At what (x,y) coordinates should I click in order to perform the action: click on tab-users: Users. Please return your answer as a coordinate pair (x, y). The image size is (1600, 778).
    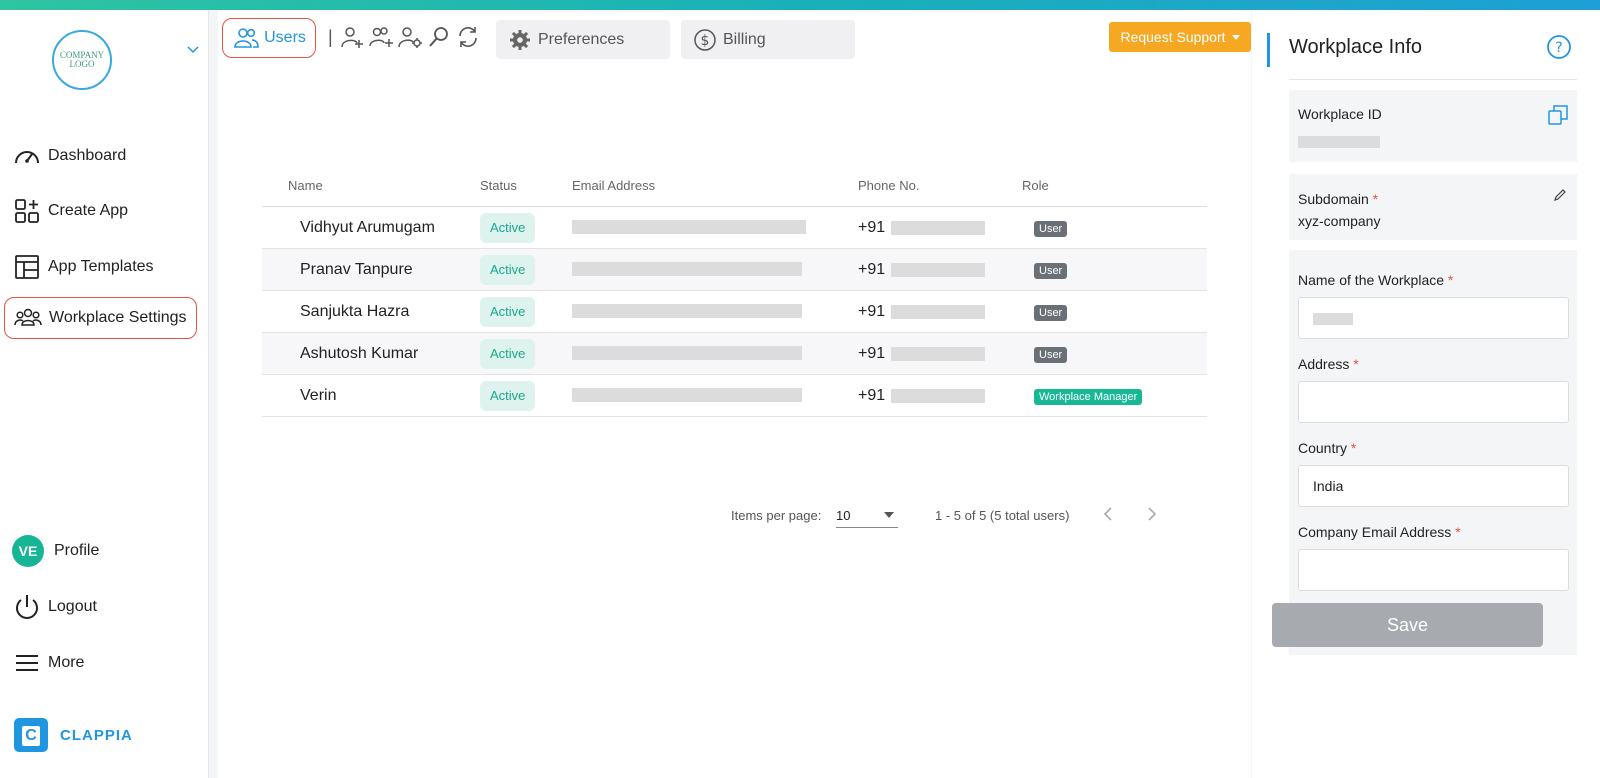
    Looking at the image, I should click on (269, 38).